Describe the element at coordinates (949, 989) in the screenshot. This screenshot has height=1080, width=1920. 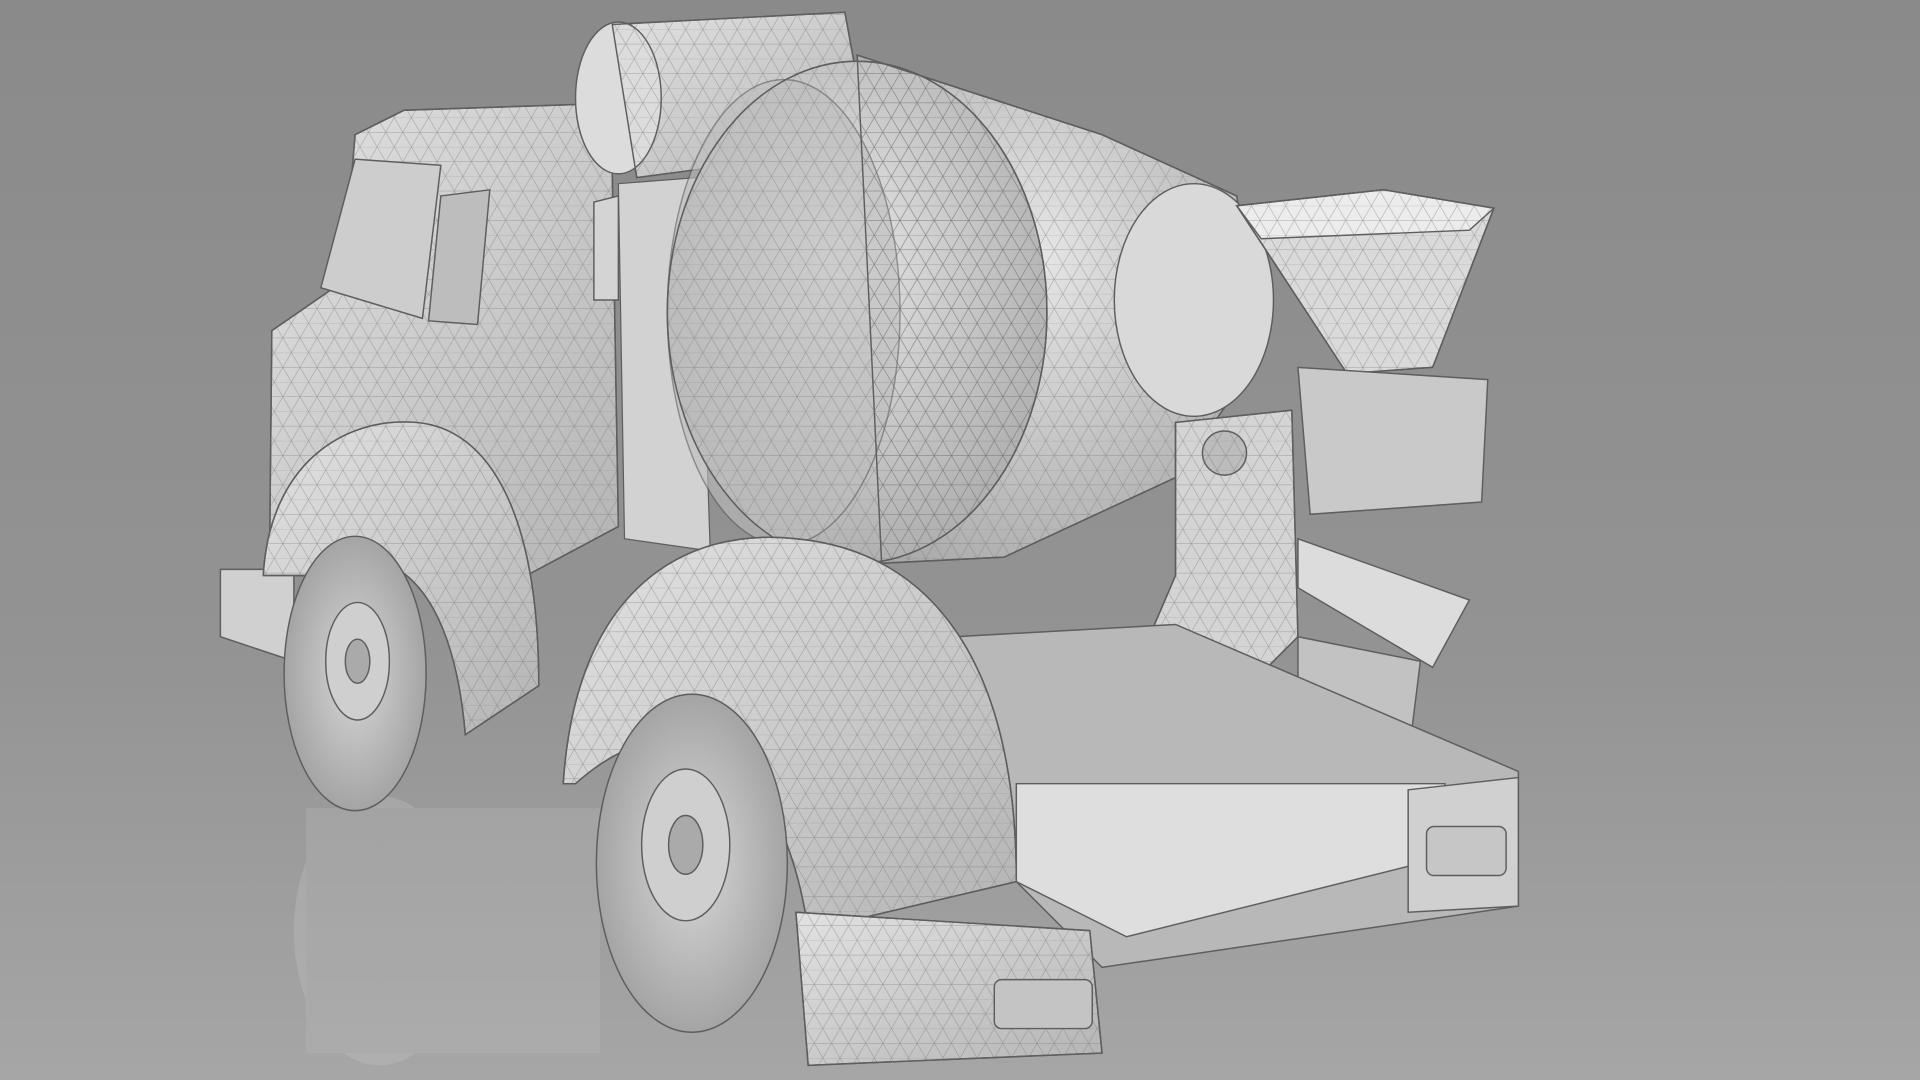
I see `rear-bumper-left` at that location.